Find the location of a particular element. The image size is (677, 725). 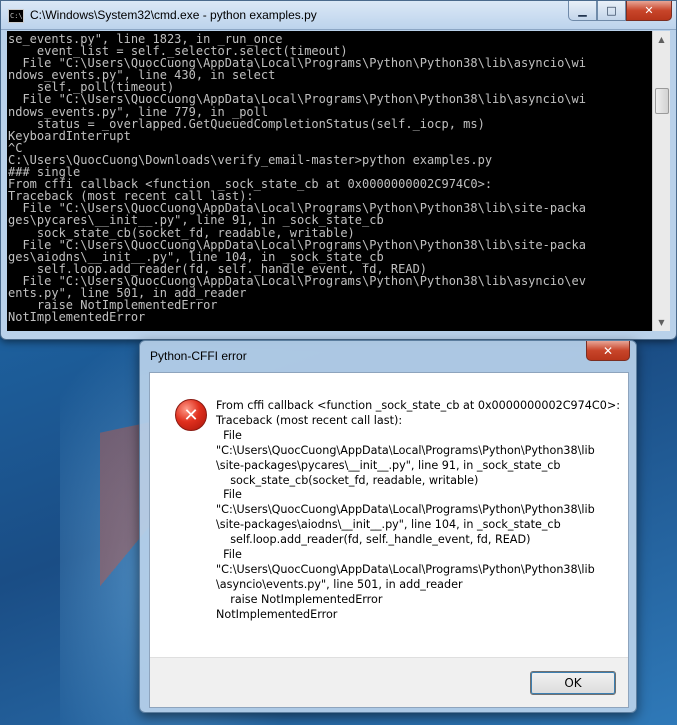

dialog-title: Python-CFFI error is located at coordinates (198, 356).